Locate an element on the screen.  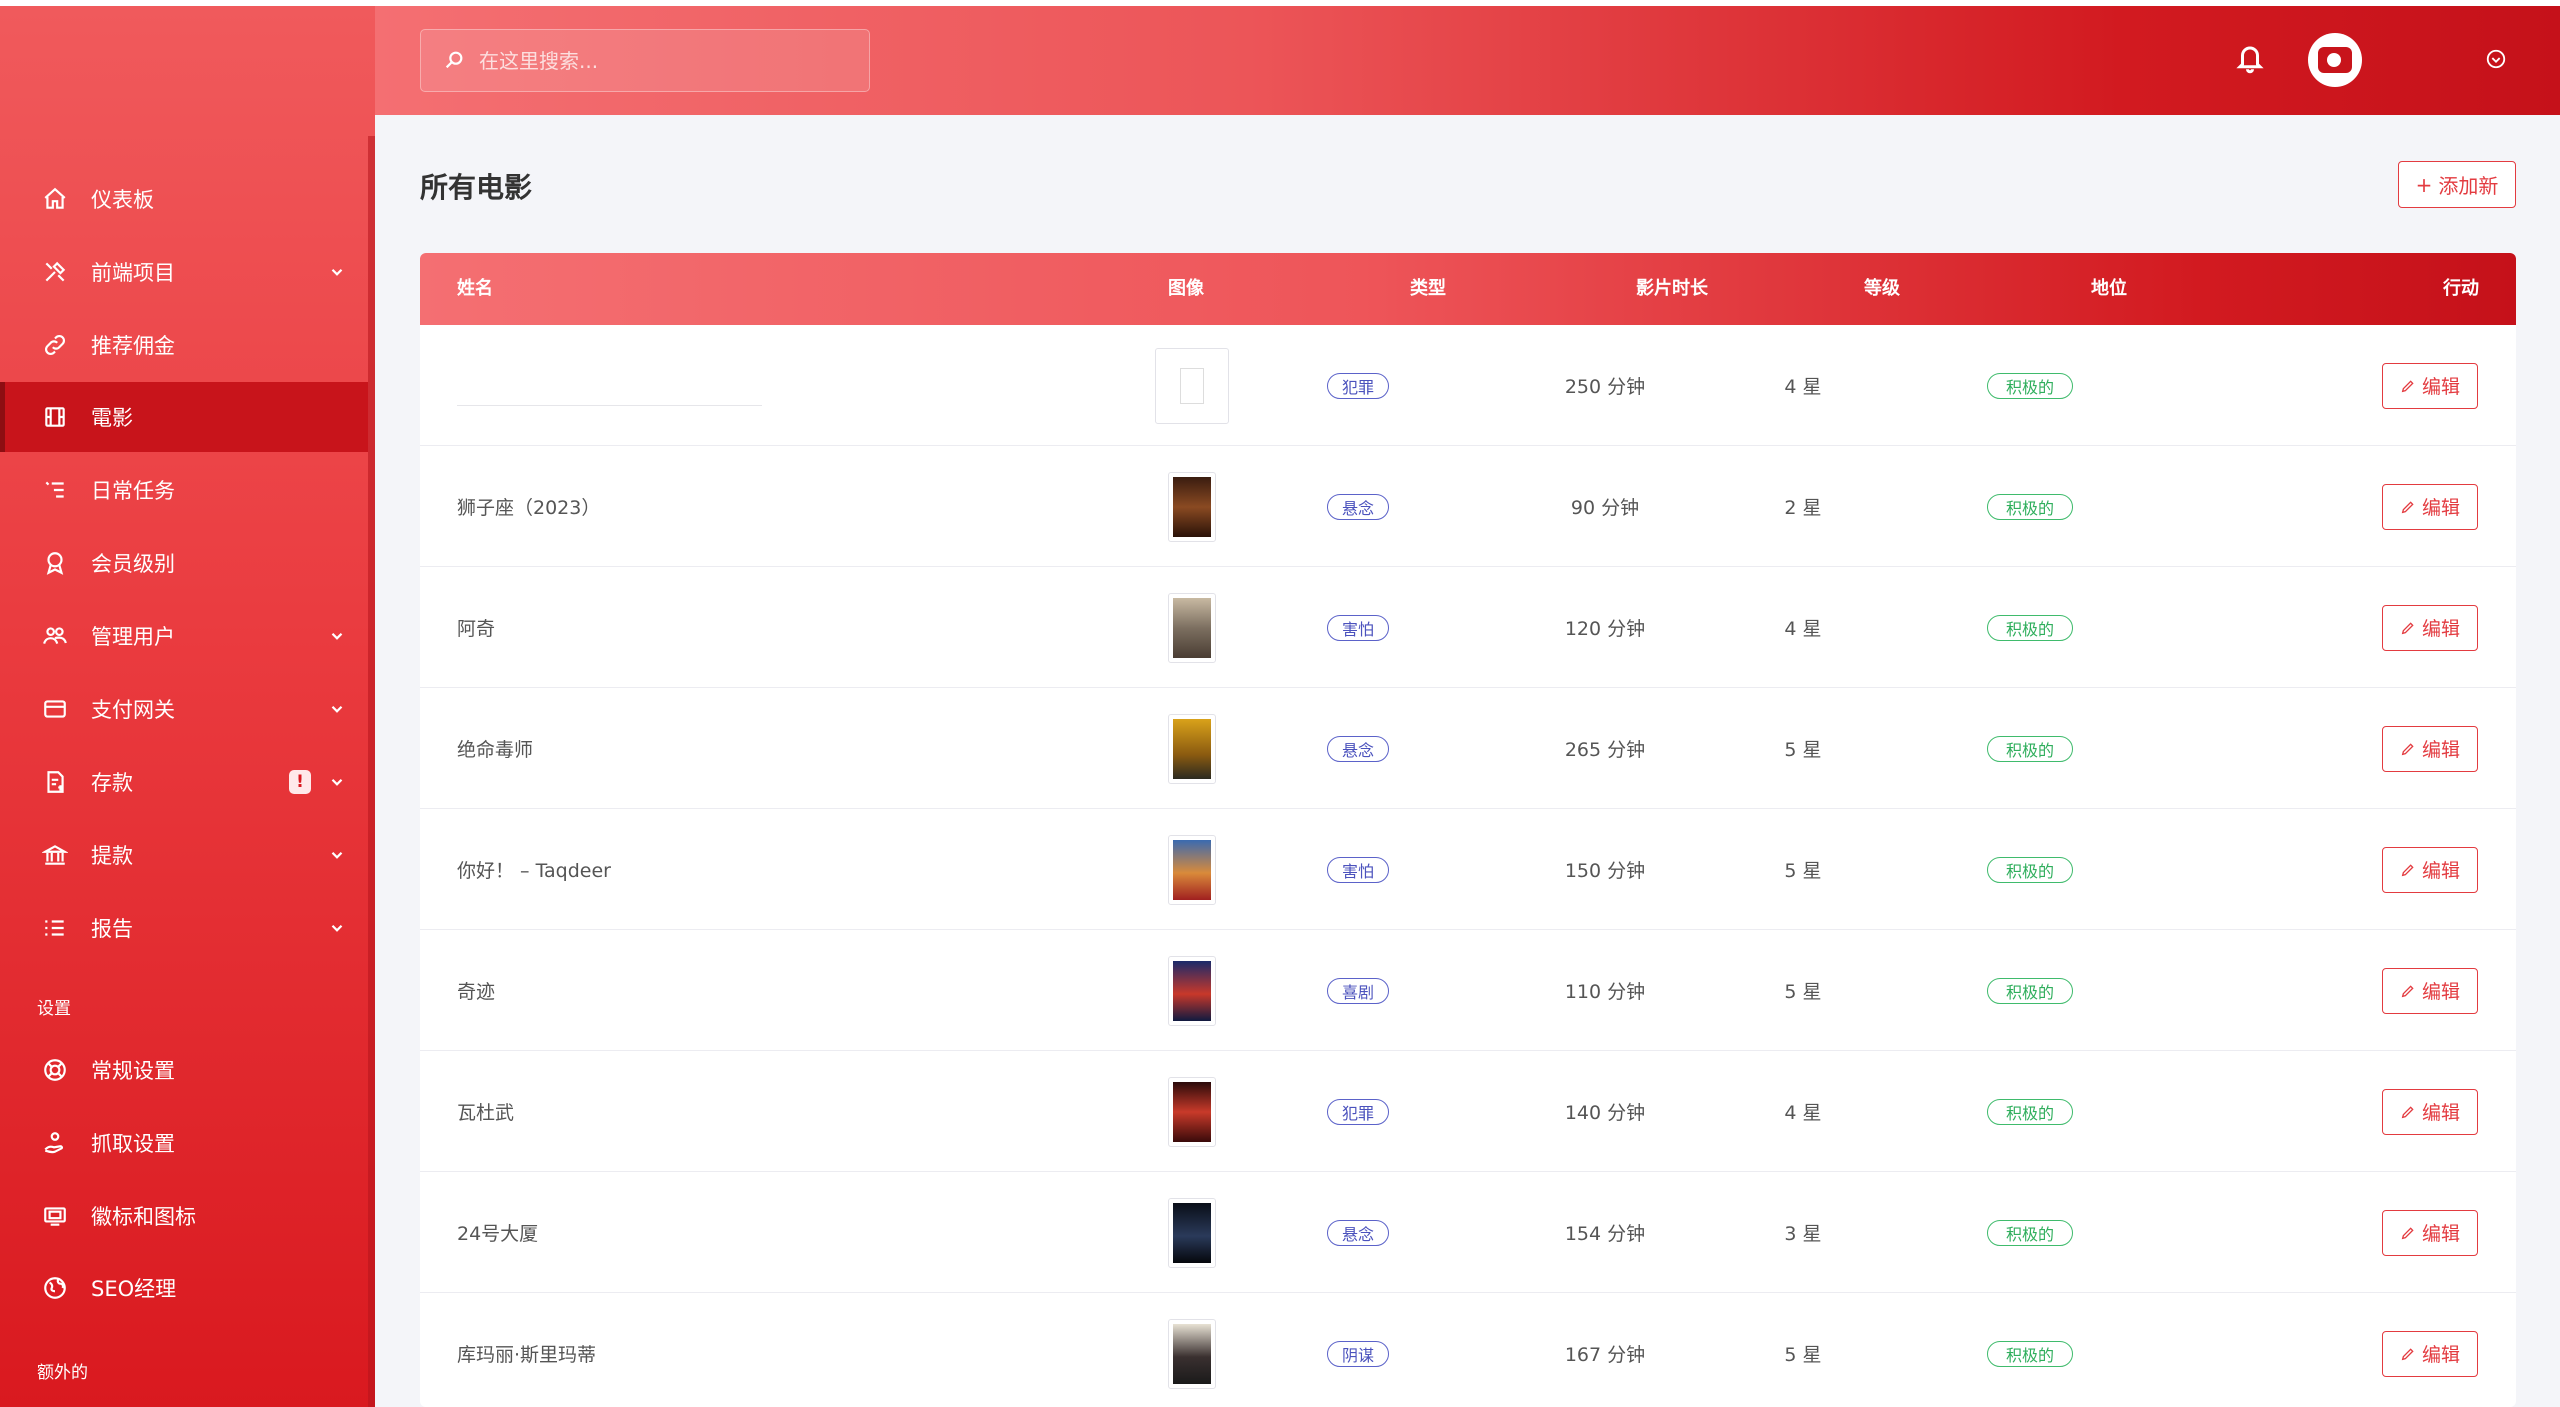
sidebar-item-payment-gateways: 支付网关 is located at coordinates (184, 709).